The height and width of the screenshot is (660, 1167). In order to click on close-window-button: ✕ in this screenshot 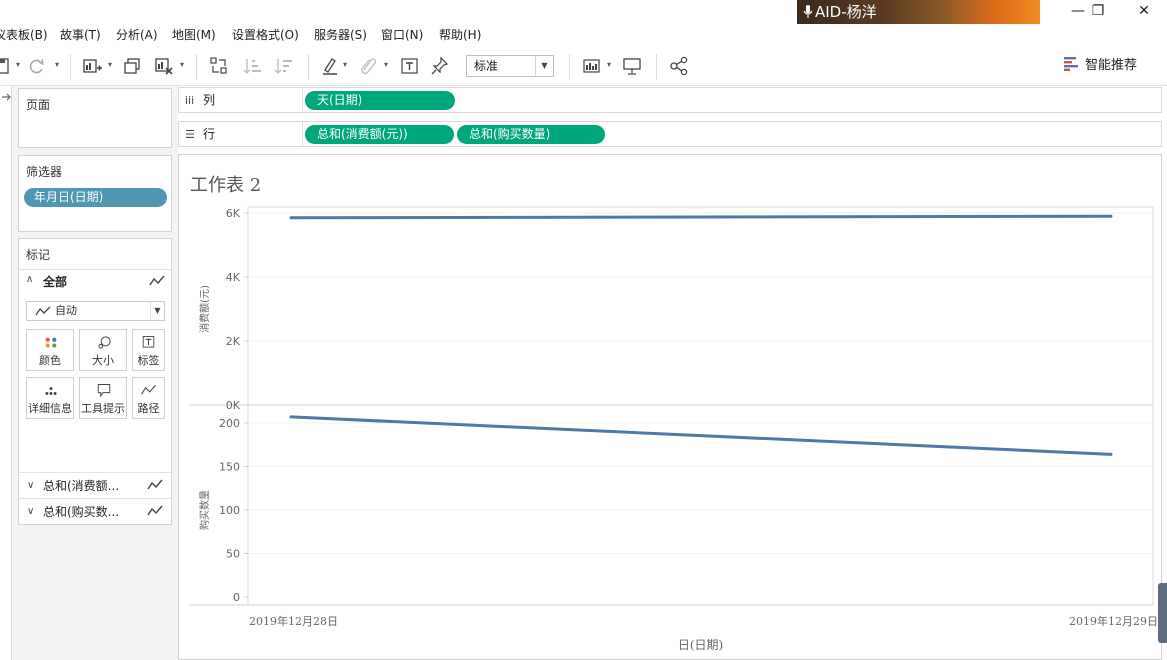, I will do `click(1144, 11)`.